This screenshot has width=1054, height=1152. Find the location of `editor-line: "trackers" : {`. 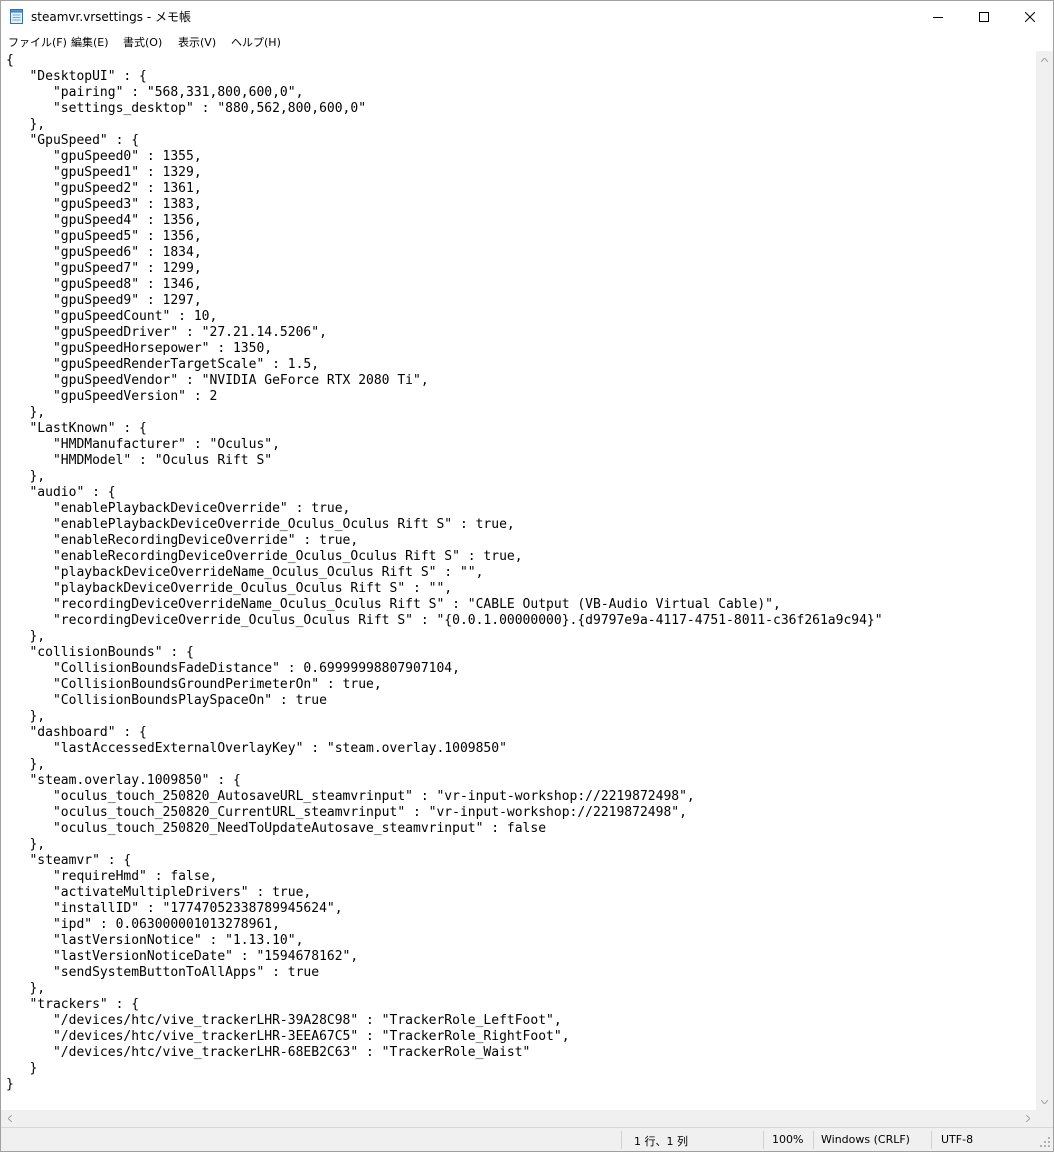

editor-line: "trackers" : { is located at coordinates (444, 1005).